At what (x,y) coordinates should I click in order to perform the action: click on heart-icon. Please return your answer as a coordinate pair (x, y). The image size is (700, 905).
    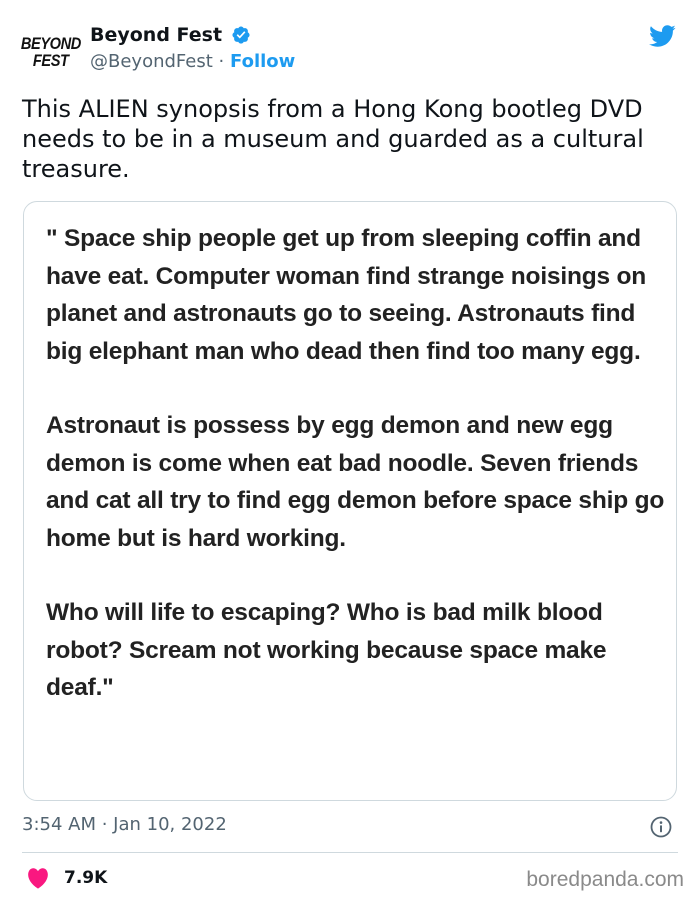
    Looking at the image, I should click on (38, 878).